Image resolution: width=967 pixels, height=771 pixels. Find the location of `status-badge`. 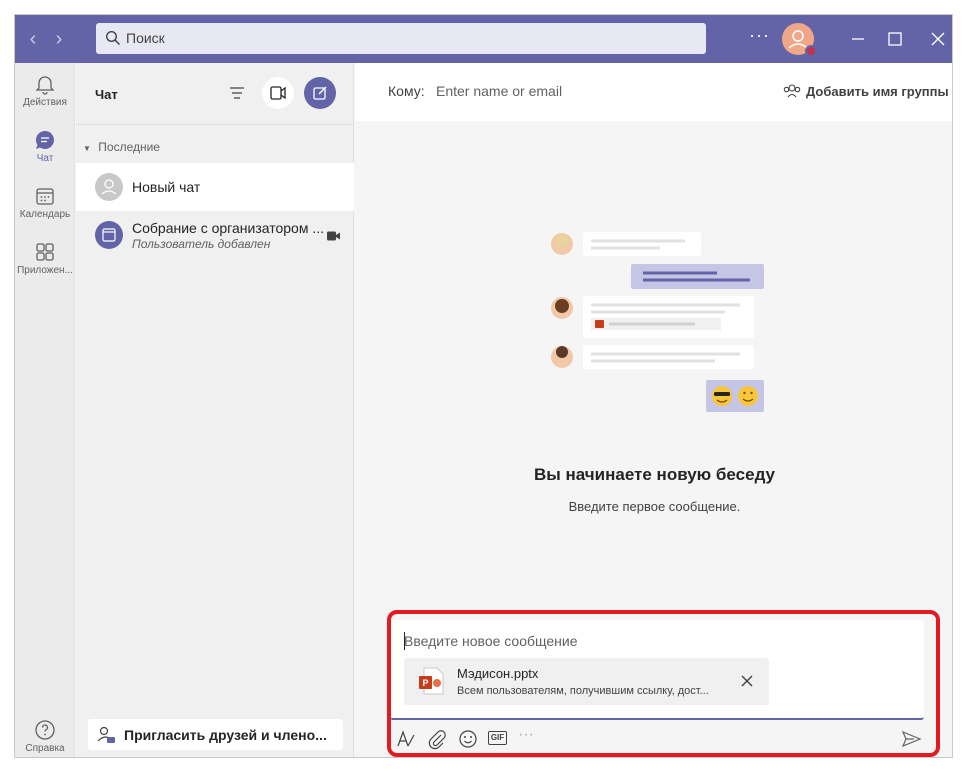

status-badge is located at coordinates (811, 51).